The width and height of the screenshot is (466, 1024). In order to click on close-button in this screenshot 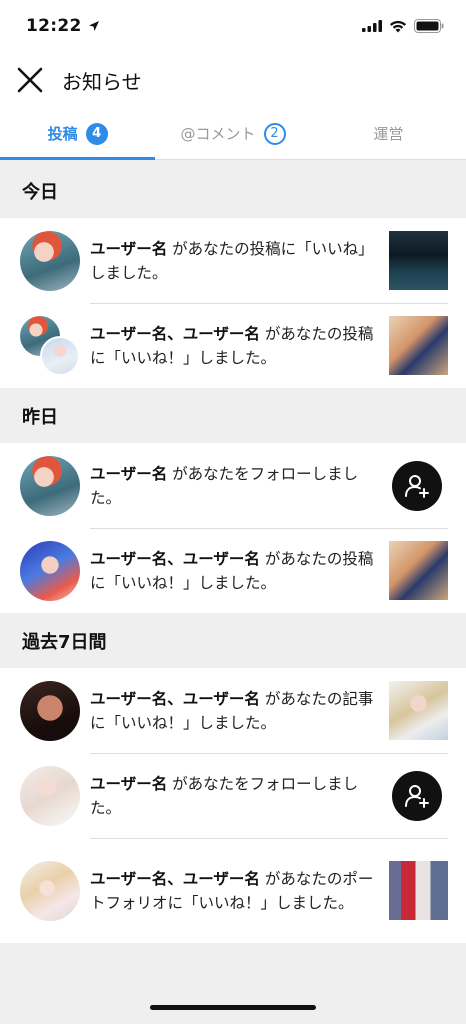, I will do `click(30, 80)`.